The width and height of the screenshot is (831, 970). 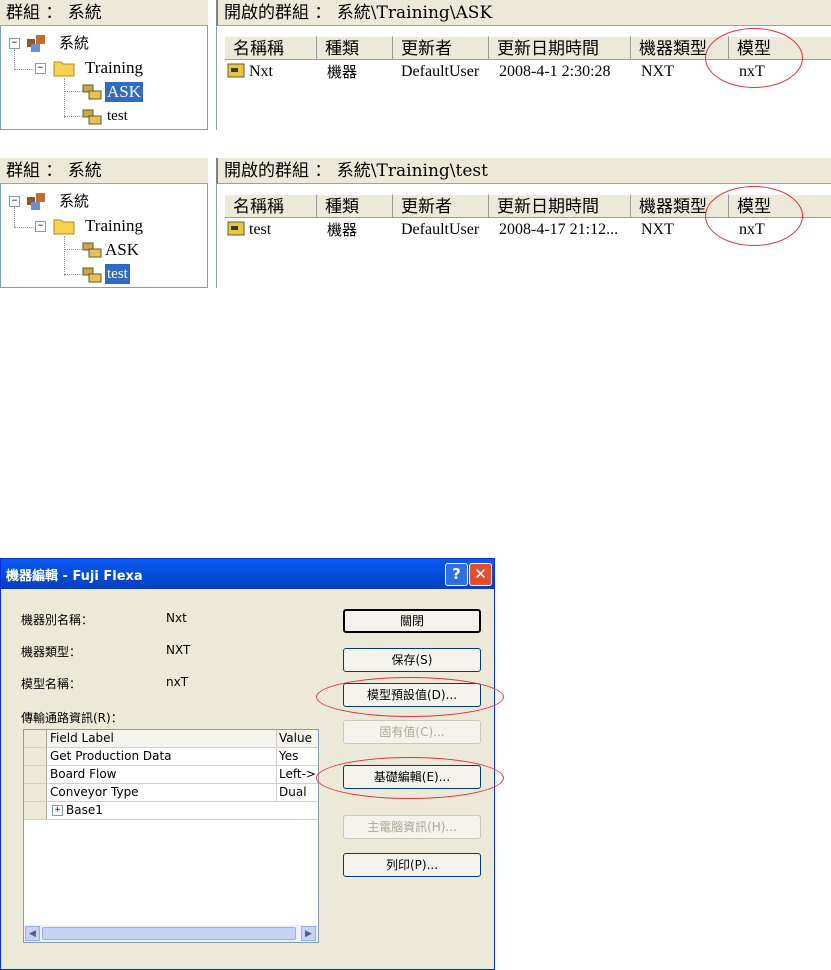 What do you see at coordinates (83, 774) in the screenshot?
I see `grid-cell-label: Board Flow` at bounding box center [83, 774].